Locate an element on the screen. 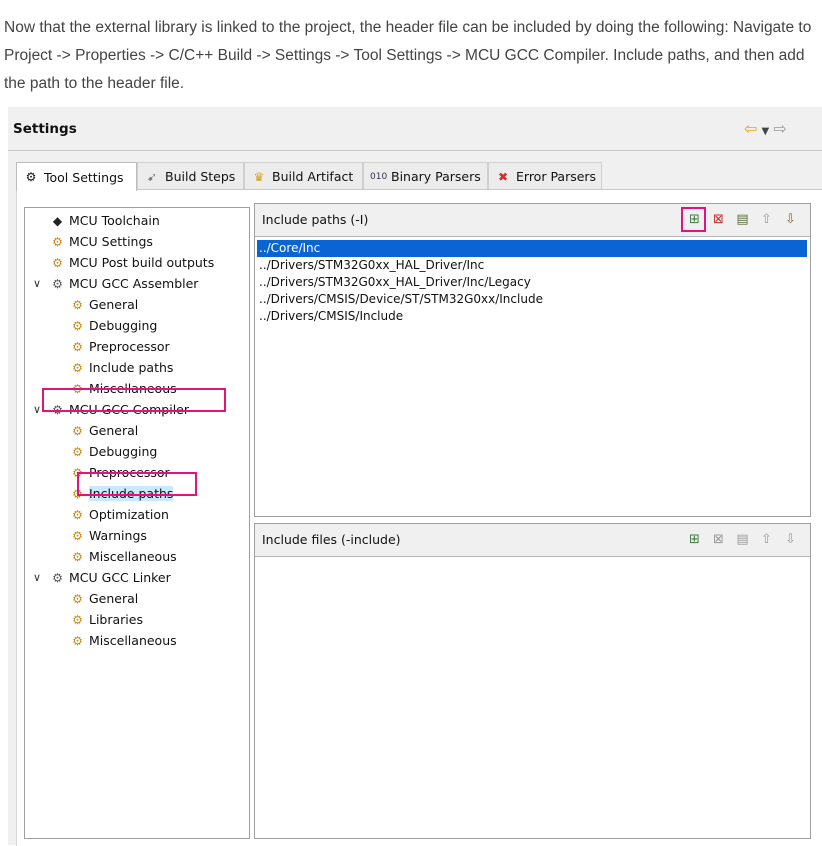 Image resolution: width=822 pixels, height=846 pixels. tab-tool-settings: ⚙ Tool Settings is located at coordinates (76, 176).